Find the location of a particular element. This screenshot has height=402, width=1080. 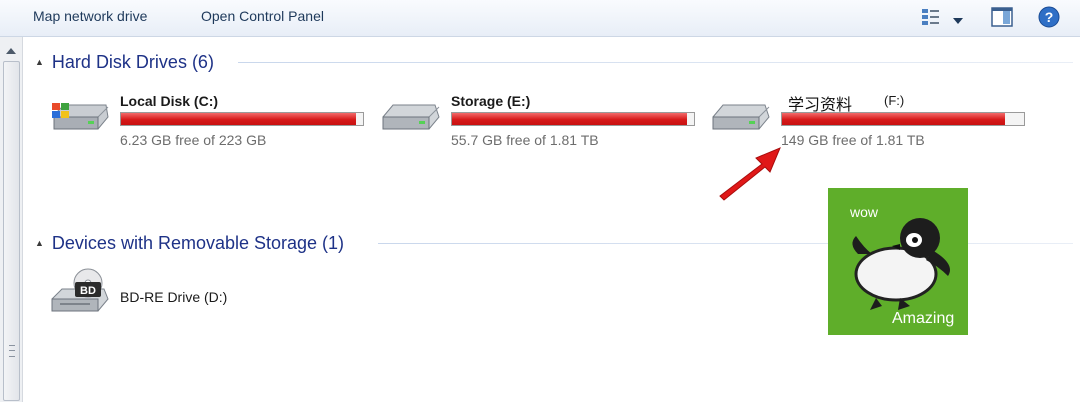

view-dropdown-icon is located at coordinates (958, 21).